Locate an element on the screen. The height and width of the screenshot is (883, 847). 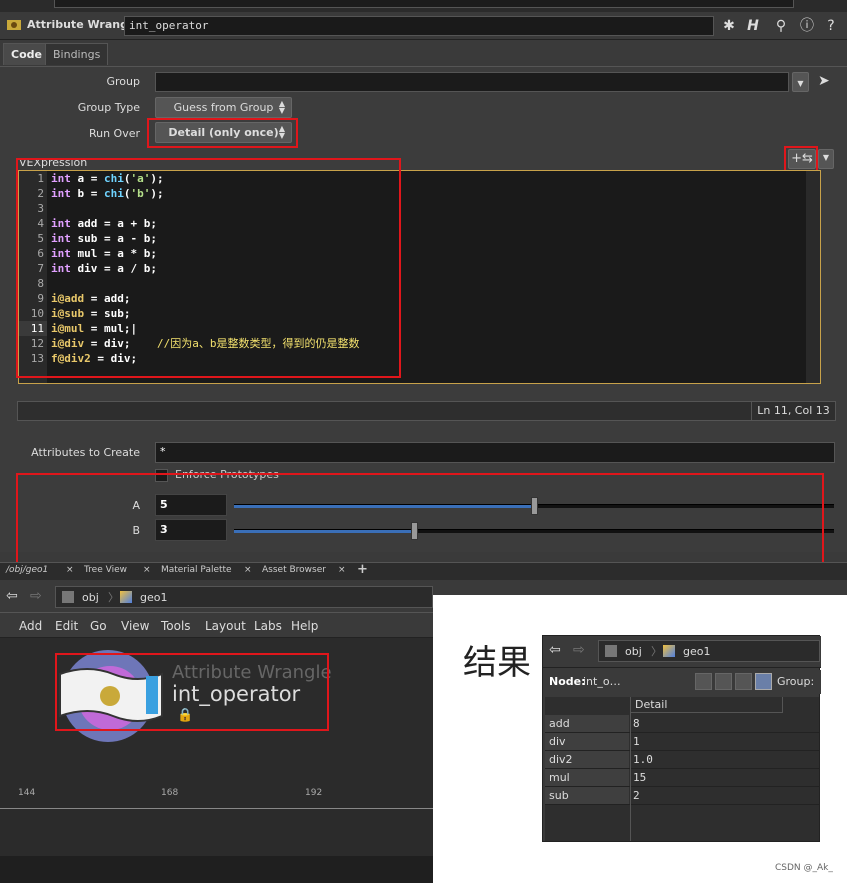
pane-tab-material-palette: Material Palette is located at coordinates (196, 570).